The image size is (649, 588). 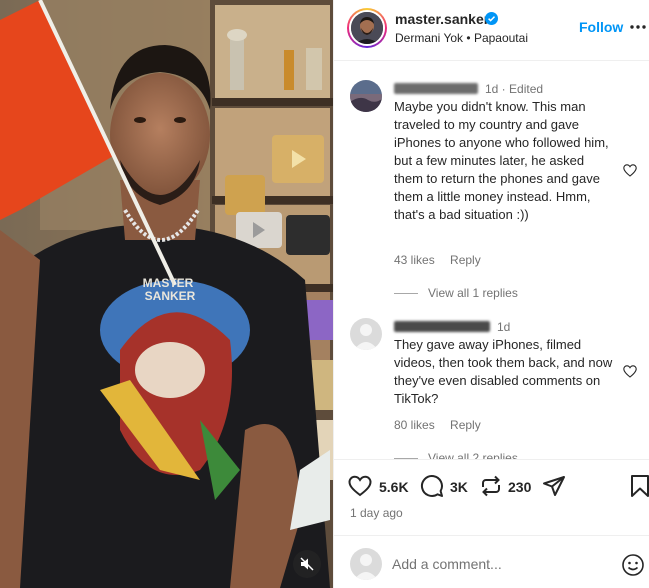 I want to click on view-replies-button: View all 1 replies, so click(x=456, y=293).